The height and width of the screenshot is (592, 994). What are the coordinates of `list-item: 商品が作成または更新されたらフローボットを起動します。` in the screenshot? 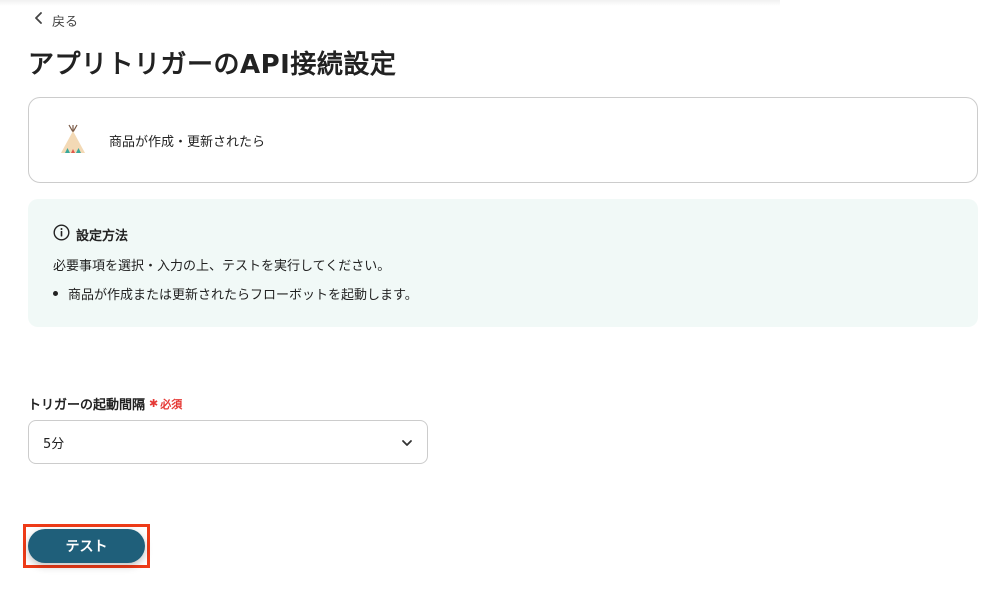 It's located at (235, 293).